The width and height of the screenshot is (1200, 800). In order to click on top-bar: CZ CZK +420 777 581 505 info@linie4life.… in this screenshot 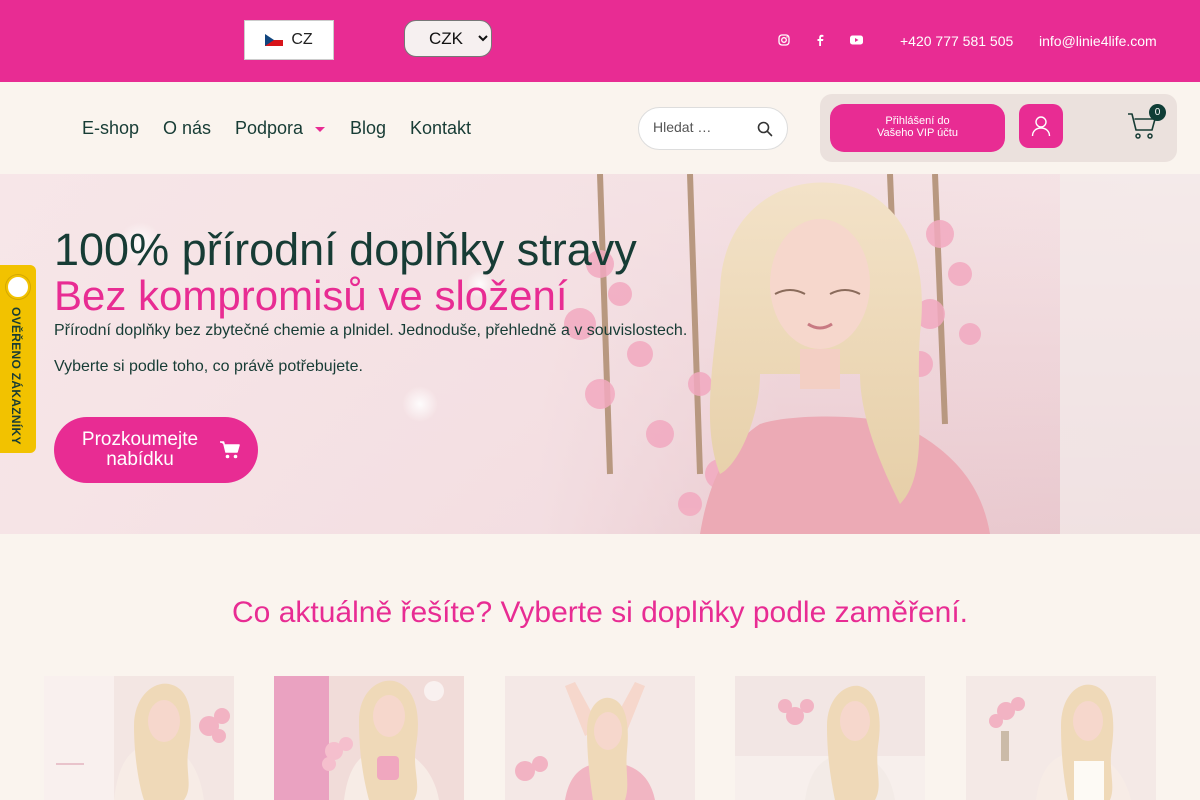, I will do `click(600, 41)`.